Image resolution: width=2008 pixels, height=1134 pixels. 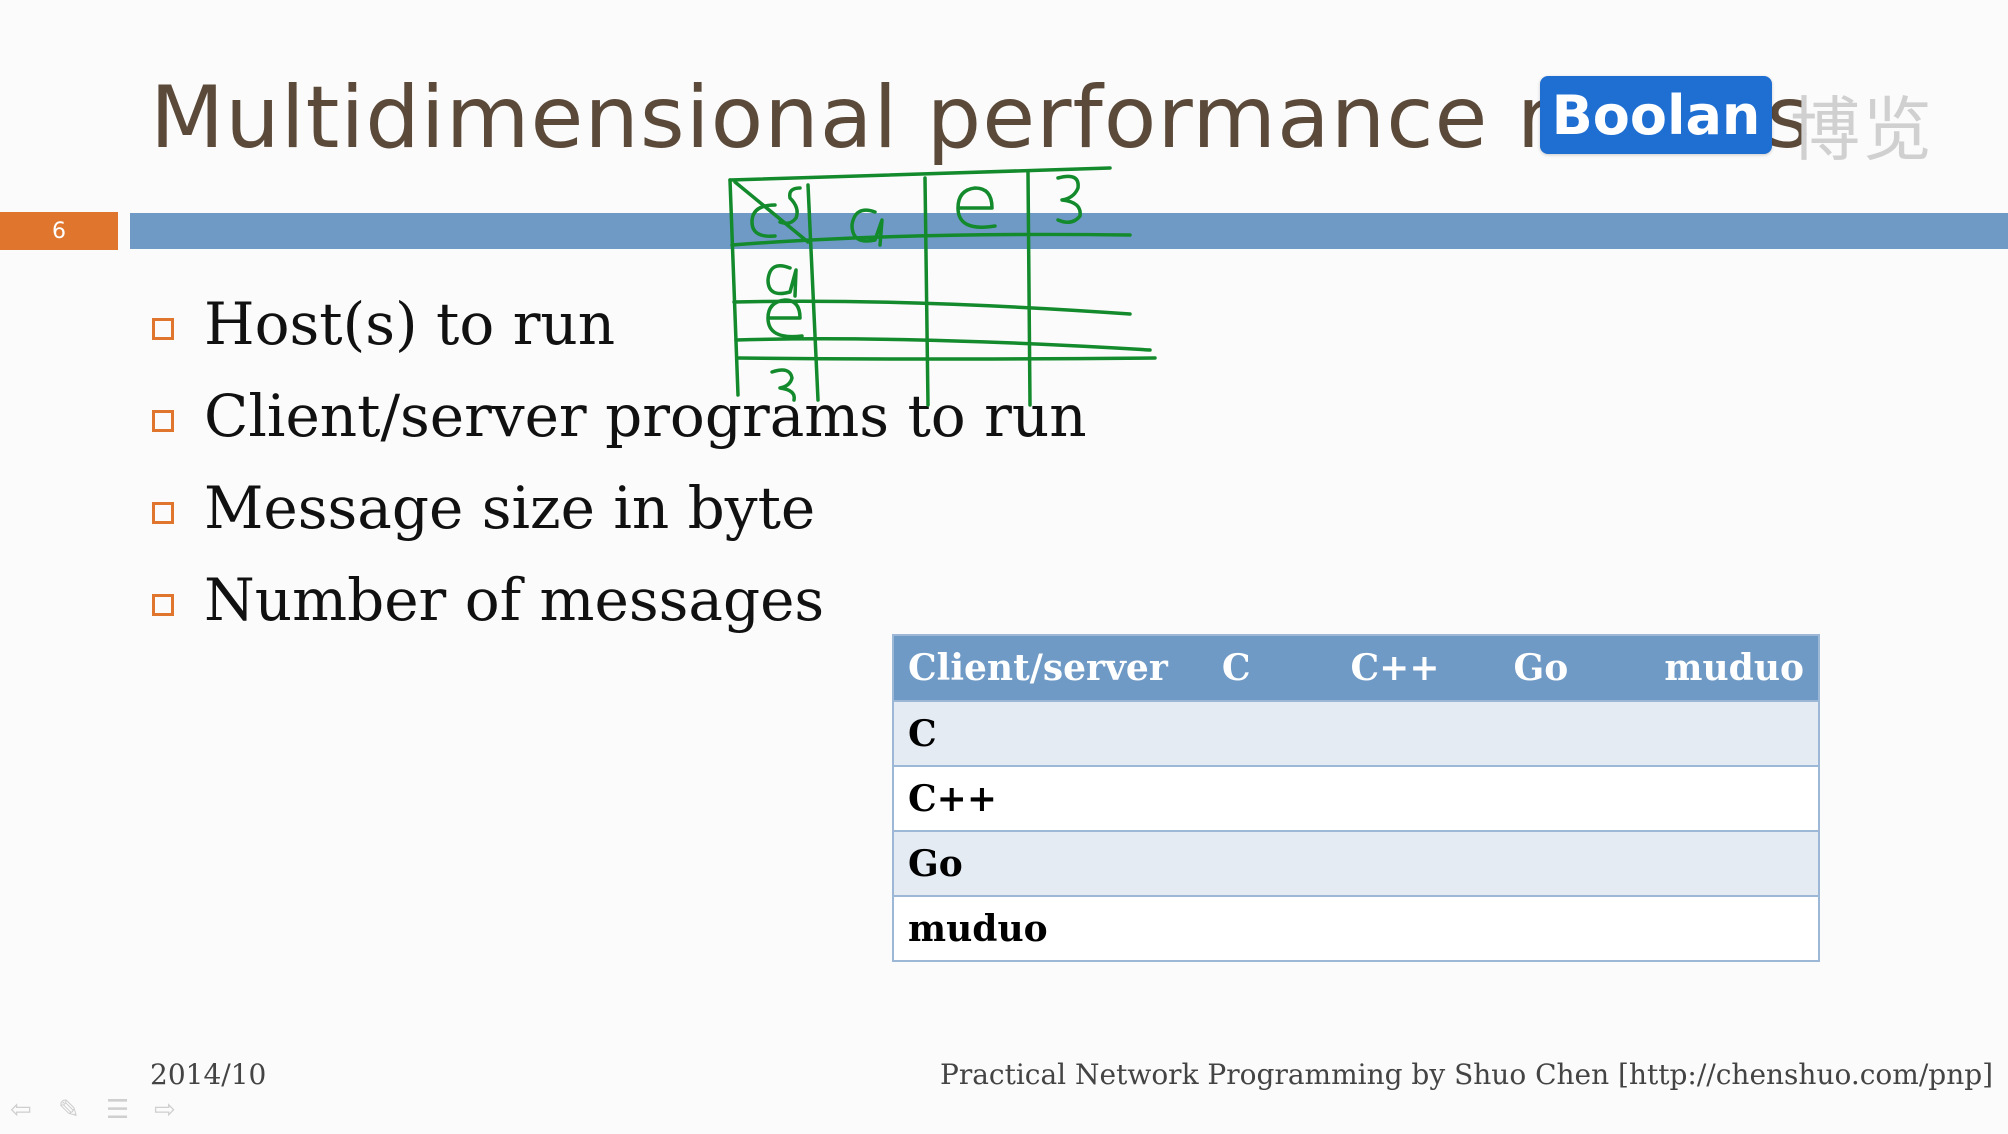 I want to click on table-row: muduo, so click(x=1356, y=927).